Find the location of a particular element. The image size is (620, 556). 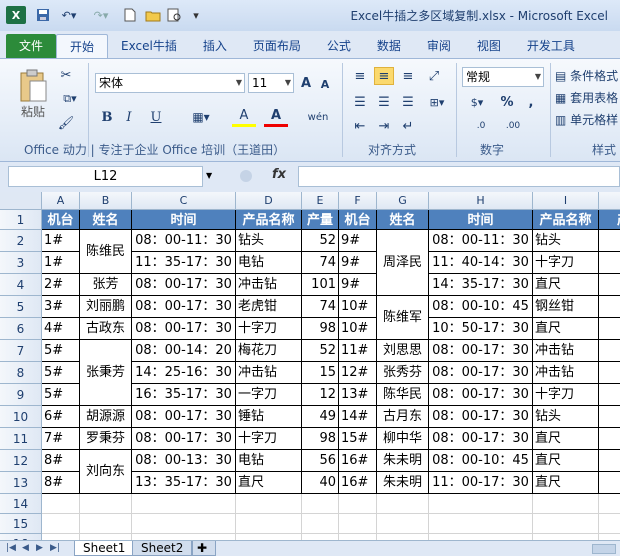

format-as-table-button: ▦ 套用表格 is located at coordinates (586, 97).